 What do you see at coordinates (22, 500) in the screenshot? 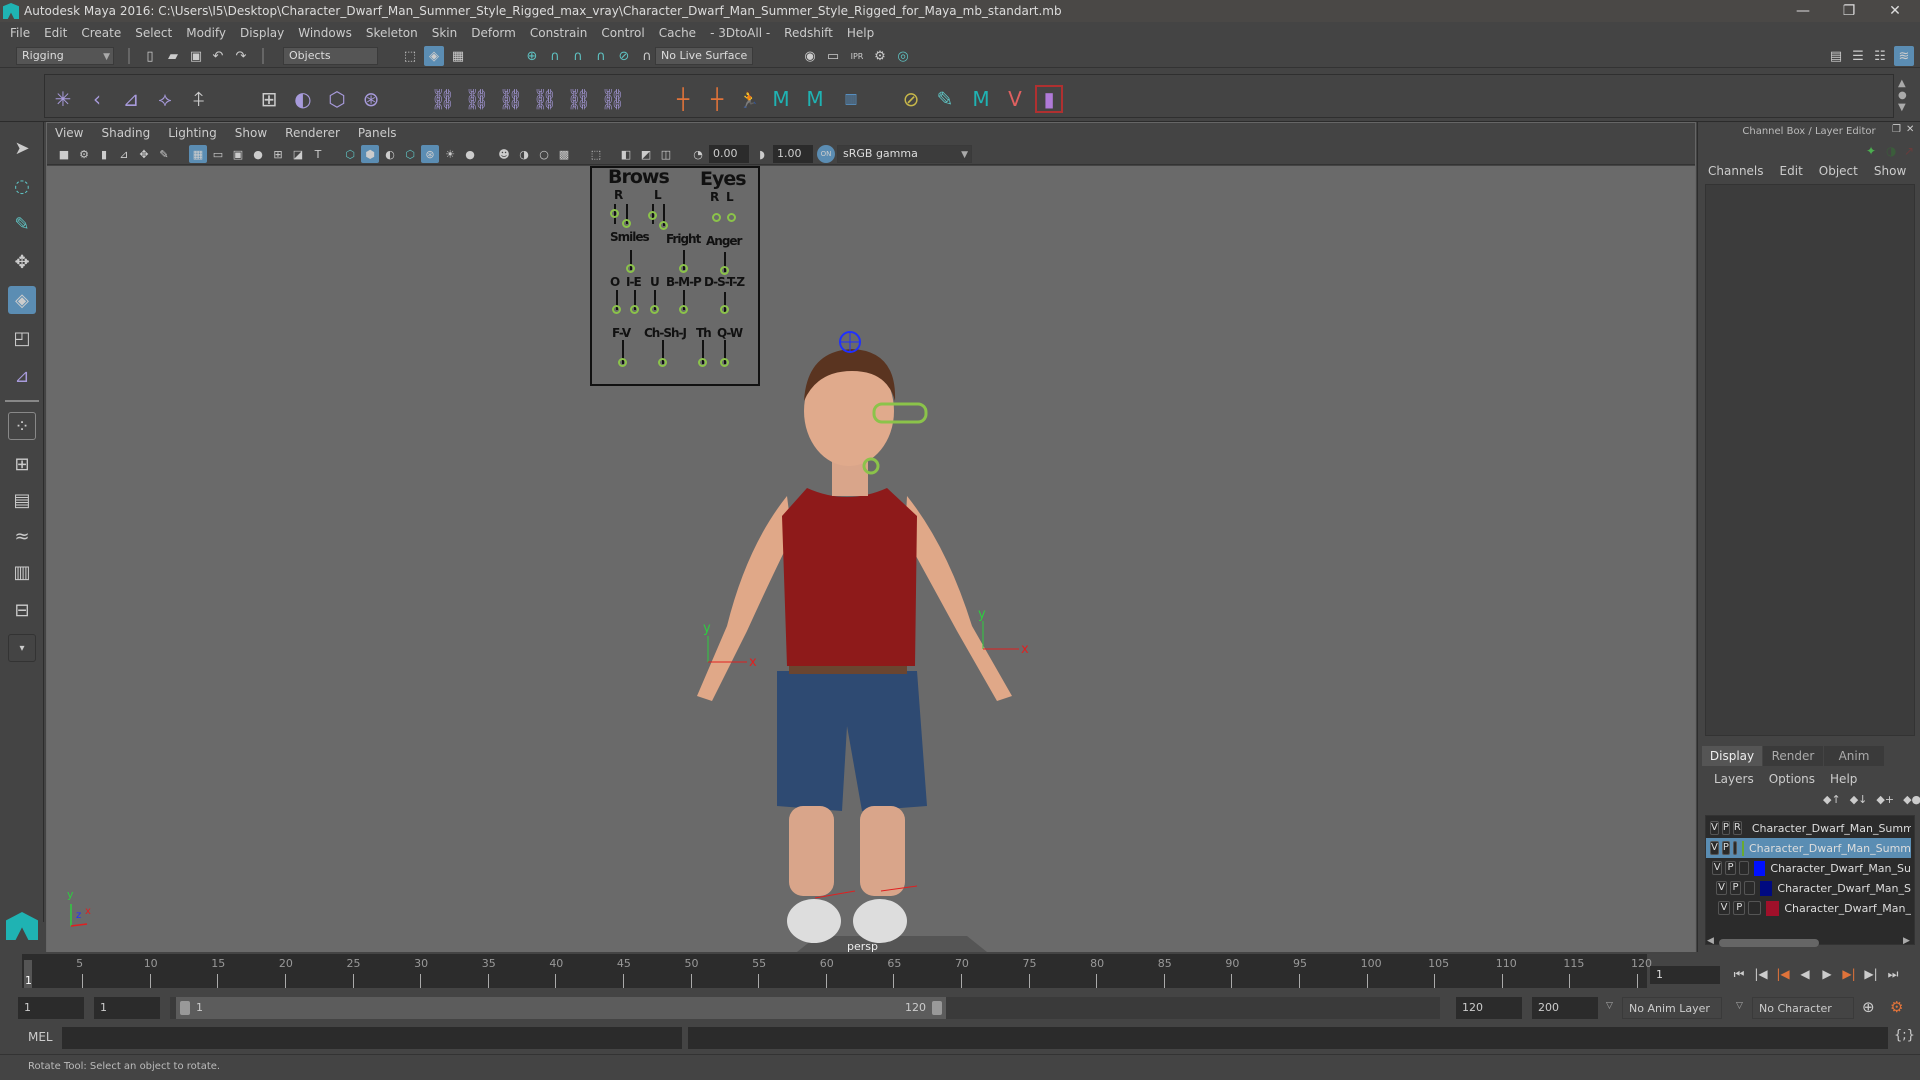
I see `outliner-persp-layout-icon: ▤` at bounding box center [22, 500].